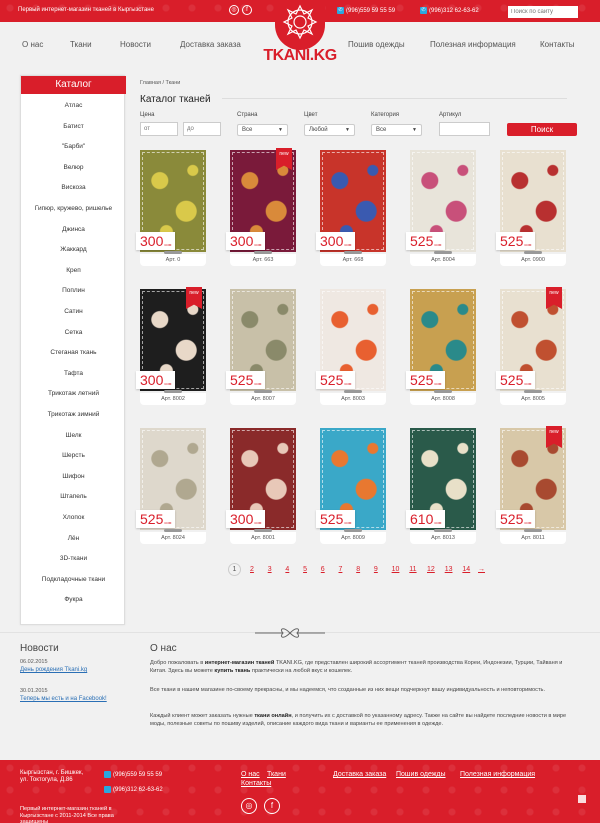 This screenshot has width=600, height=823. What do you see at coordinates (449, 569) in the screenshot?
I see `page-link: 13` at bounding box center [449, 569].